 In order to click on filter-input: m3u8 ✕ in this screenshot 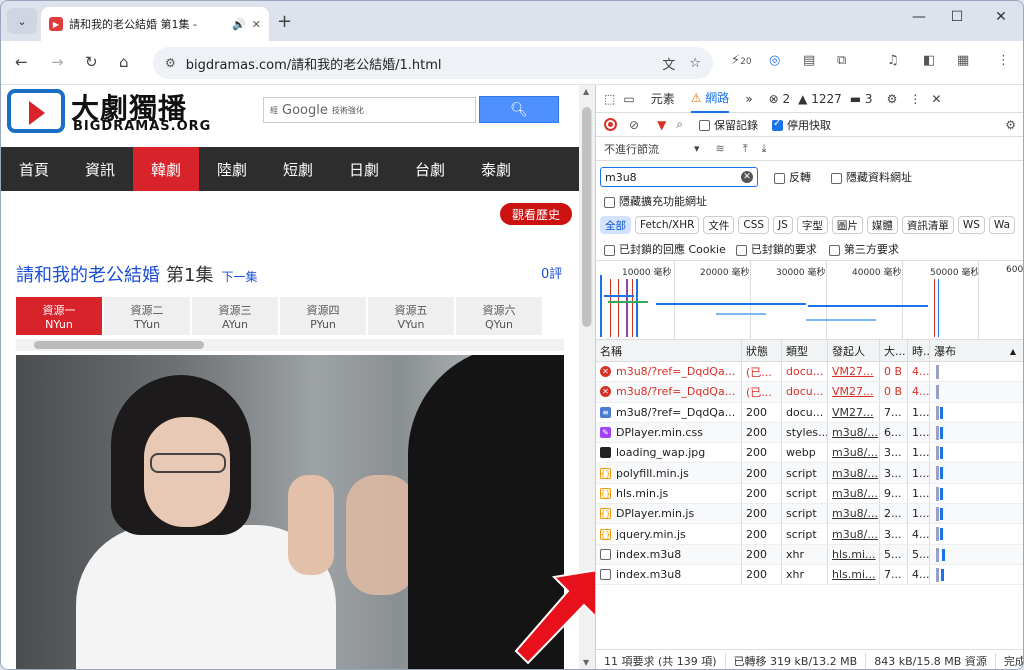, I will do `click(679, 177)`.